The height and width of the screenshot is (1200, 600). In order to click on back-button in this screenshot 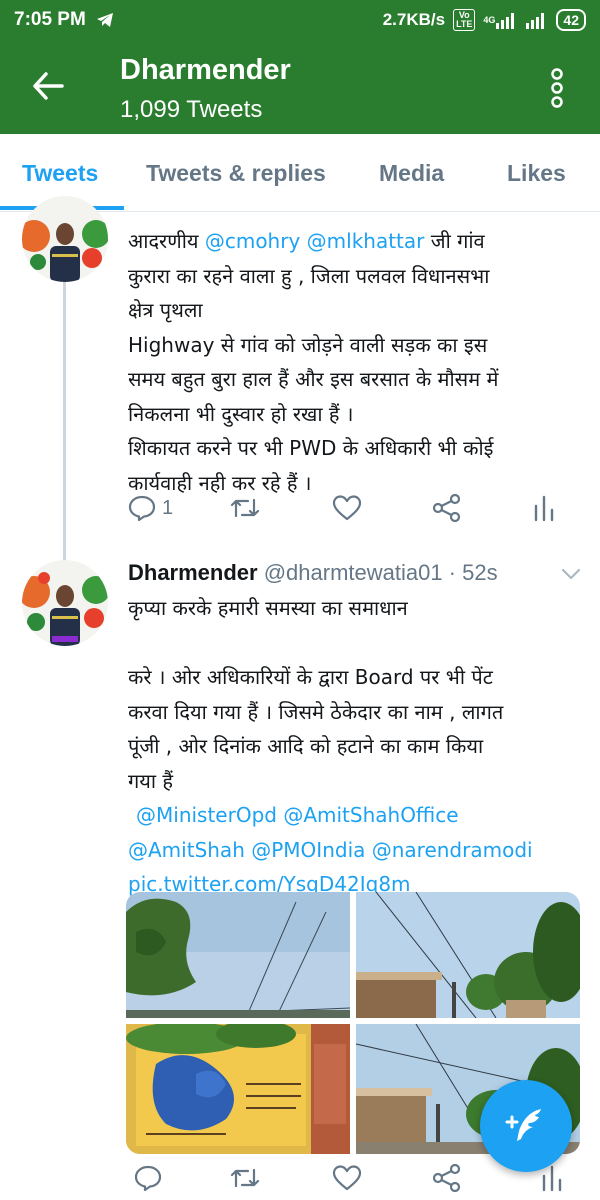, I will do `click(48, 86)`.